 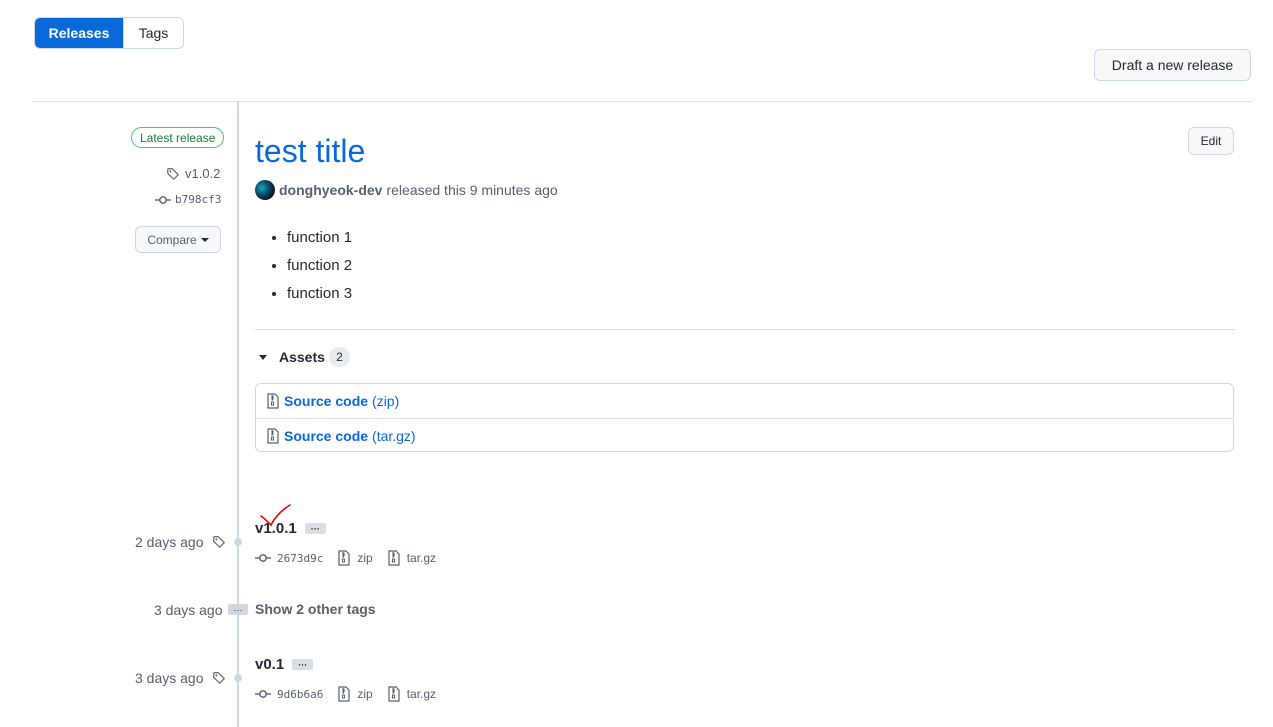 I want to click on asset-ext: (tar.gz), so click(x=394, y=435).